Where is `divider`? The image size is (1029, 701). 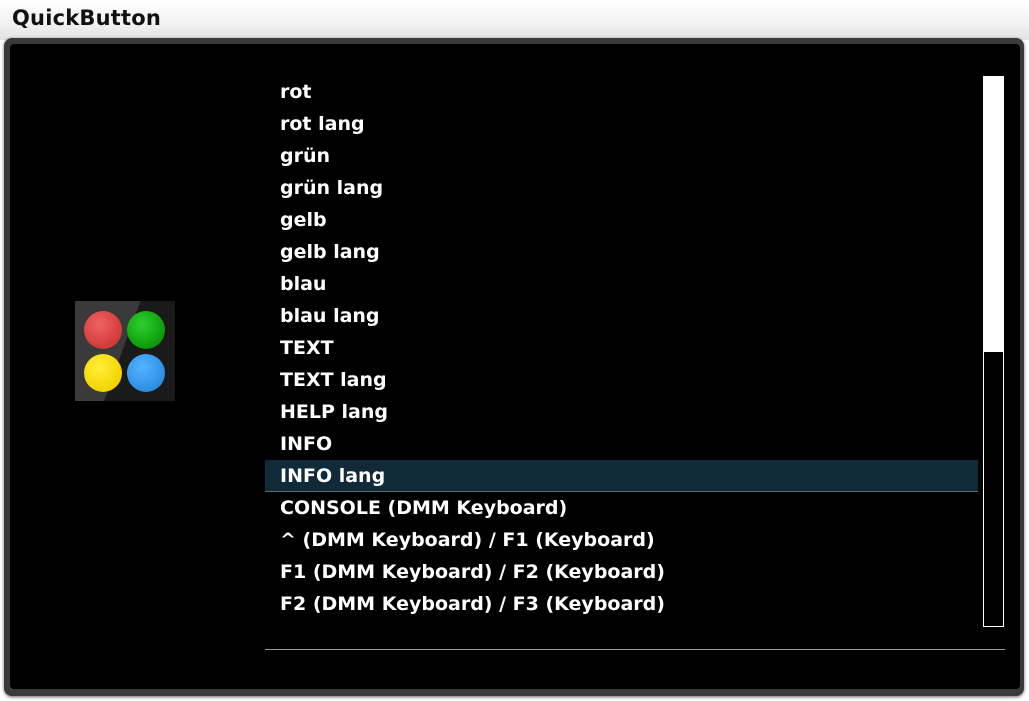 divider is located at coordinates (635, 649).